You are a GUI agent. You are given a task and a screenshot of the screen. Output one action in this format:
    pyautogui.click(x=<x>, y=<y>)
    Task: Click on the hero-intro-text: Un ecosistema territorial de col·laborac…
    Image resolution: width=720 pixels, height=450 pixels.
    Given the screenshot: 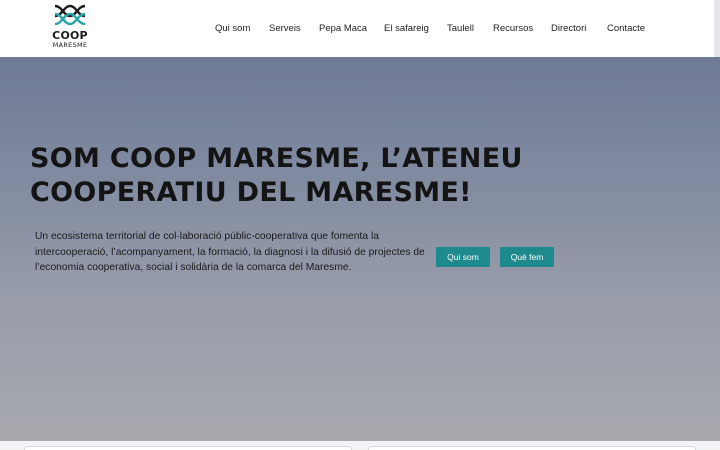 What is the action you would take?
    pyautogui.click(x=230, y=252)
    